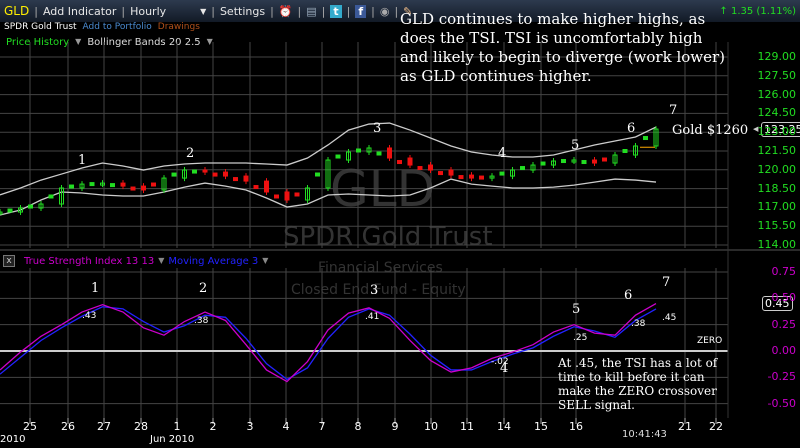 Image resolution: width=800 pixels, height=448 pixels. Describe the element at coordinates (250, 426) in the screenshot. I see `x-tick-label: 3` at that location.